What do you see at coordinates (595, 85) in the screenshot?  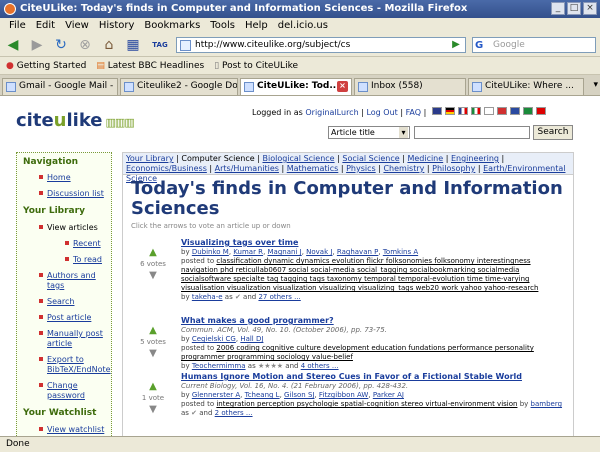 I see `tab-list-icon: ▾` at bounding box center [595, 85].